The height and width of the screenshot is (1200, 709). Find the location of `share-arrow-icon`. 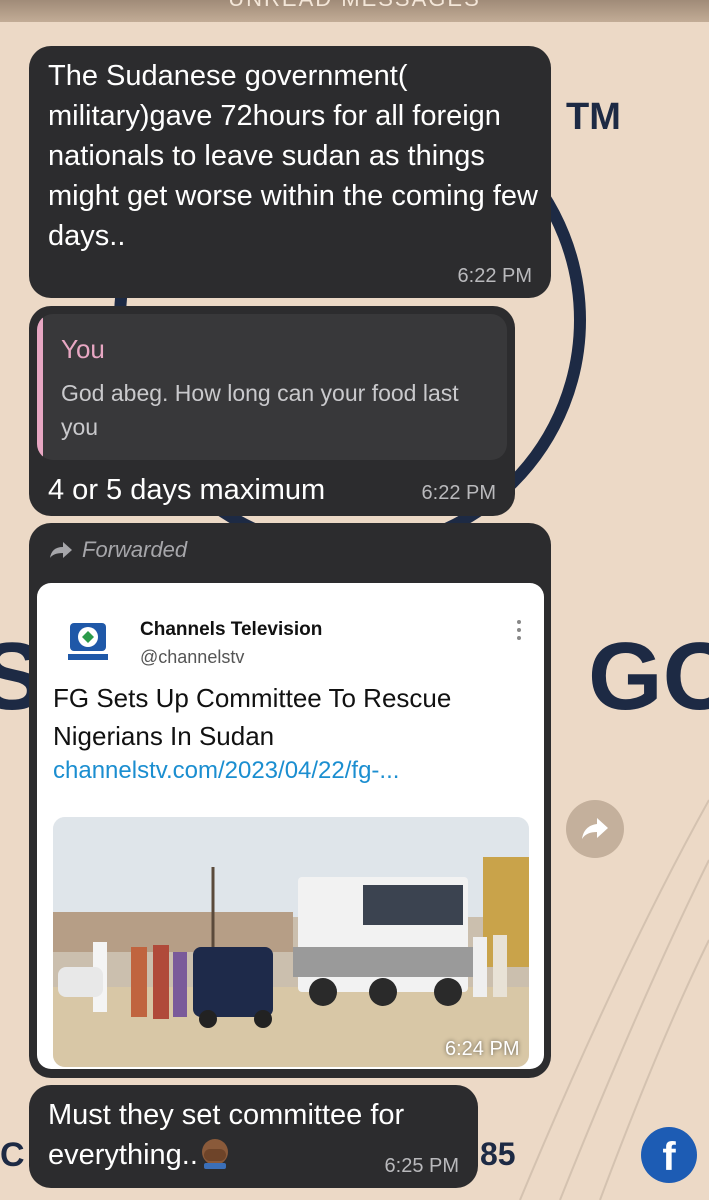

share-arrow-icon is located at coordinates (595, 828).